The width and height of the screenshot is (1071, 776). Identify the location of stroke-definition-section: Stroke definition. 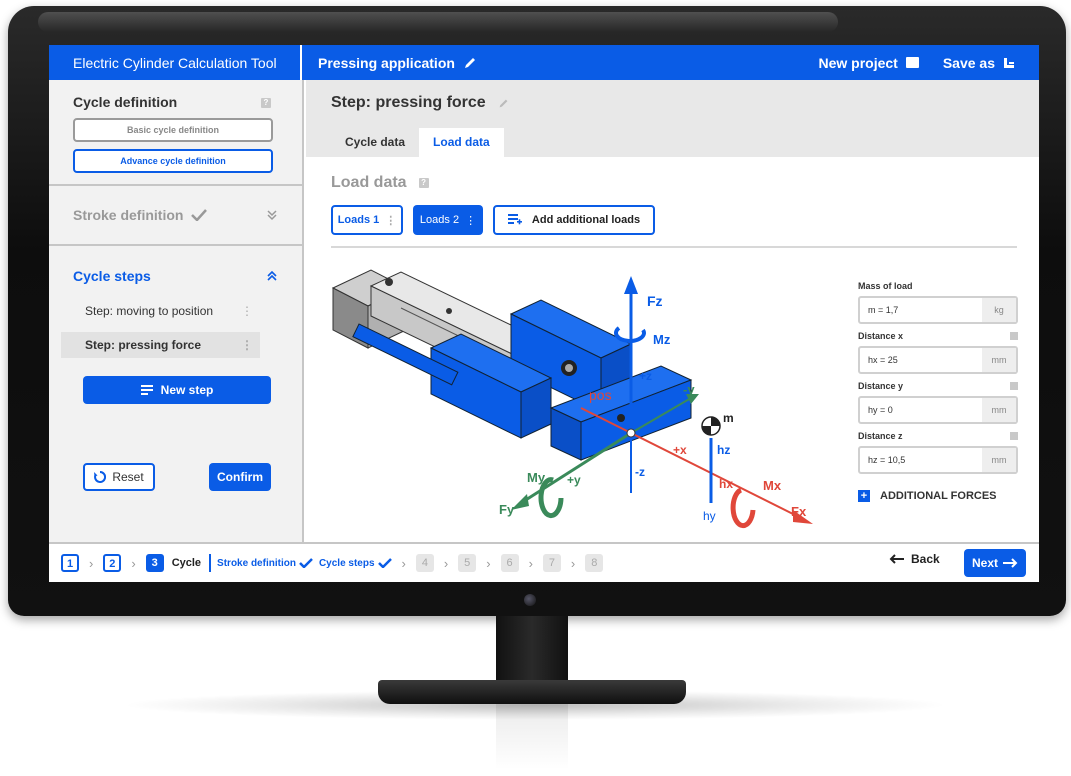
(175, 216).